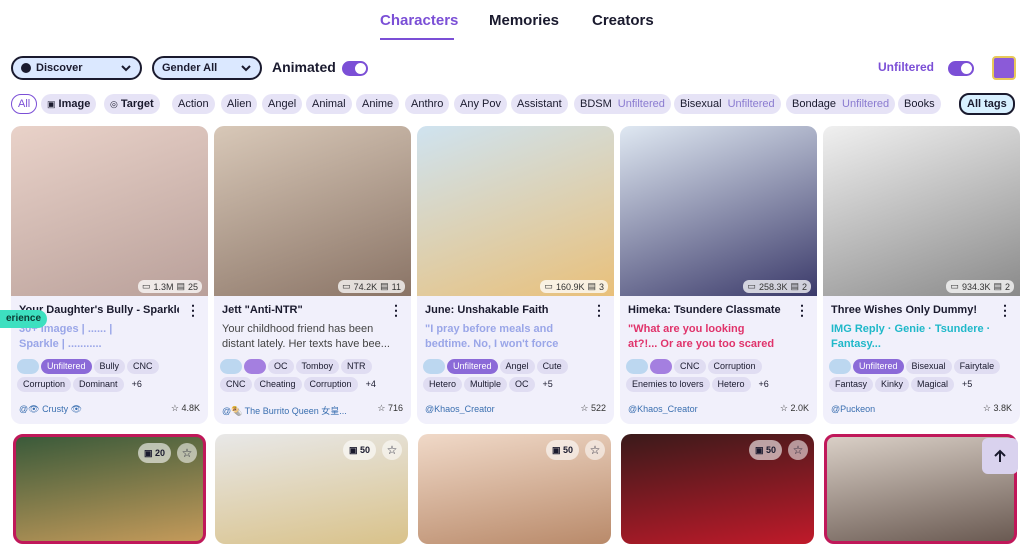  What do you see at coordinates (24, 104) in the screenshot?
I see `tag-all: All` at bounding box center [24, 104].